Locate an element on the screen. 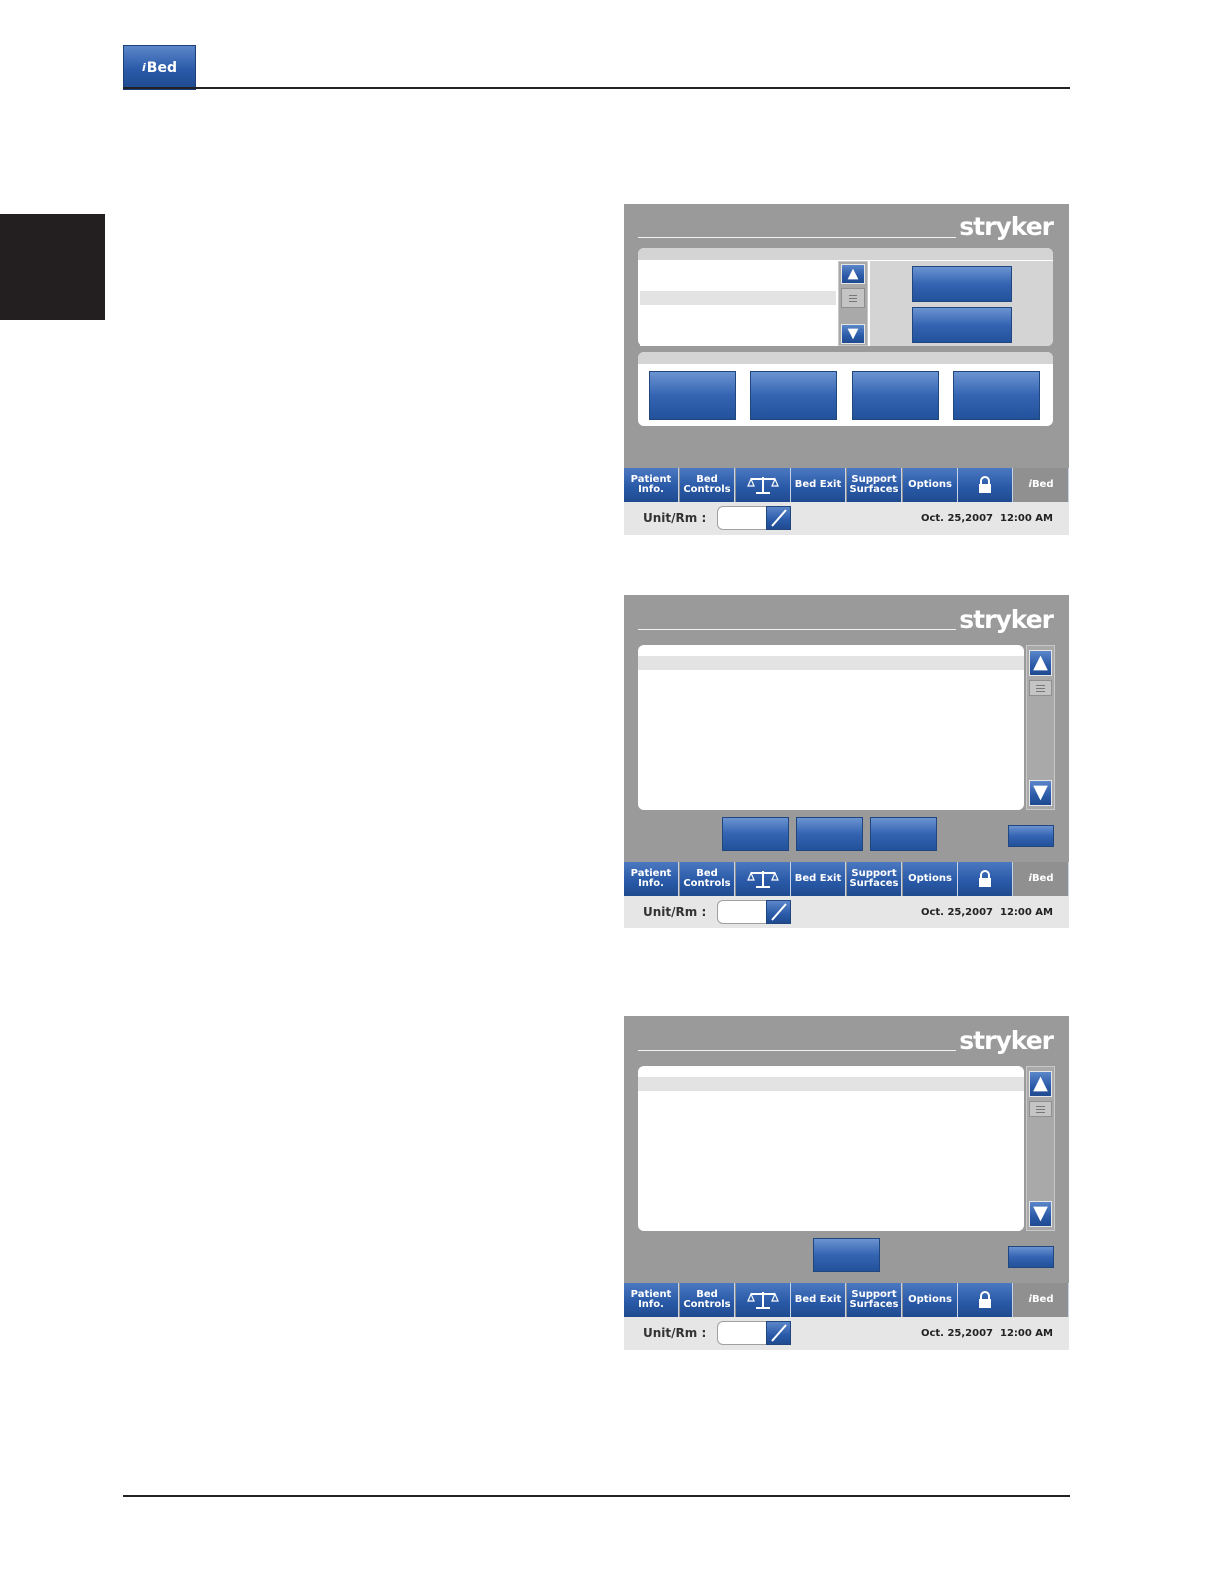 The image size is (1224, 1584). lower-panel is located at coordinates (845, 389).